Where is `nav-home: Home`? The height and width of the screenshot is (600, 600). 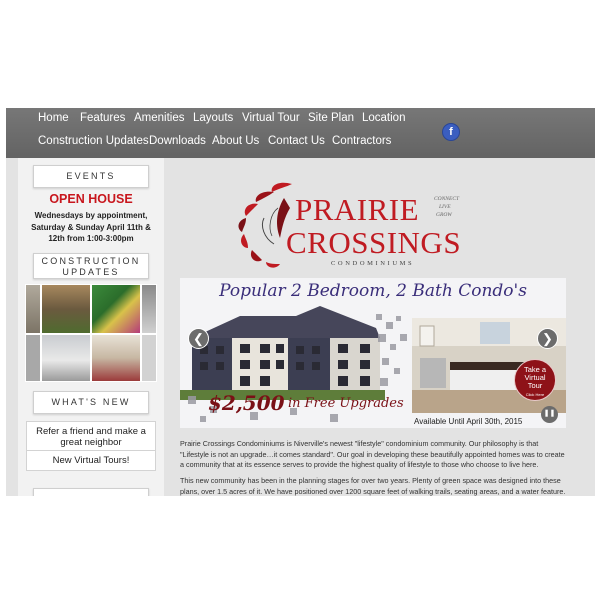 nav-home: Home is located at coordinates (53, 118).